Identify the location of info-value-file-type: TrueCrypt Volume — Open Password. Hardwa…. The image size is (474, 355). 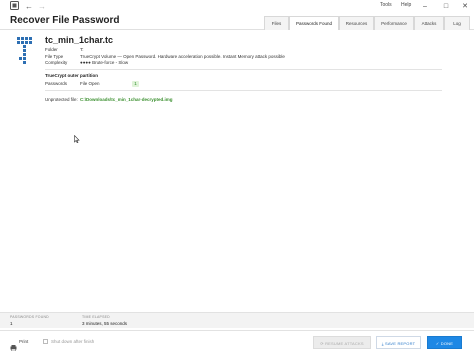
(182, 56).